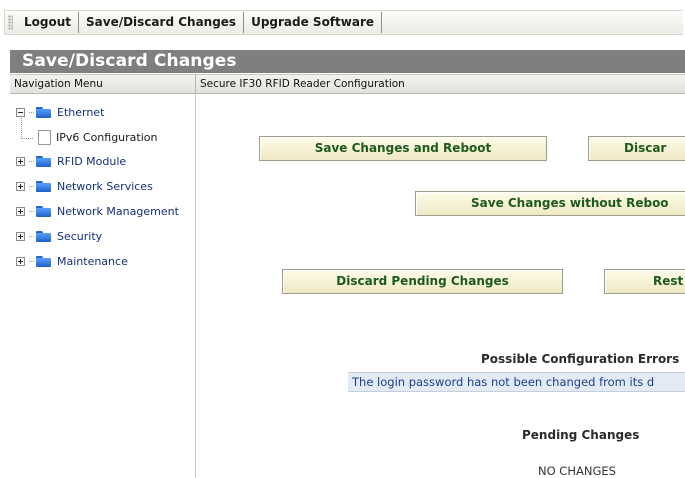  Describe the element at coordinates (129, 61) in the screenshot. I see `page-title: Save/Discard Changes` at that location.